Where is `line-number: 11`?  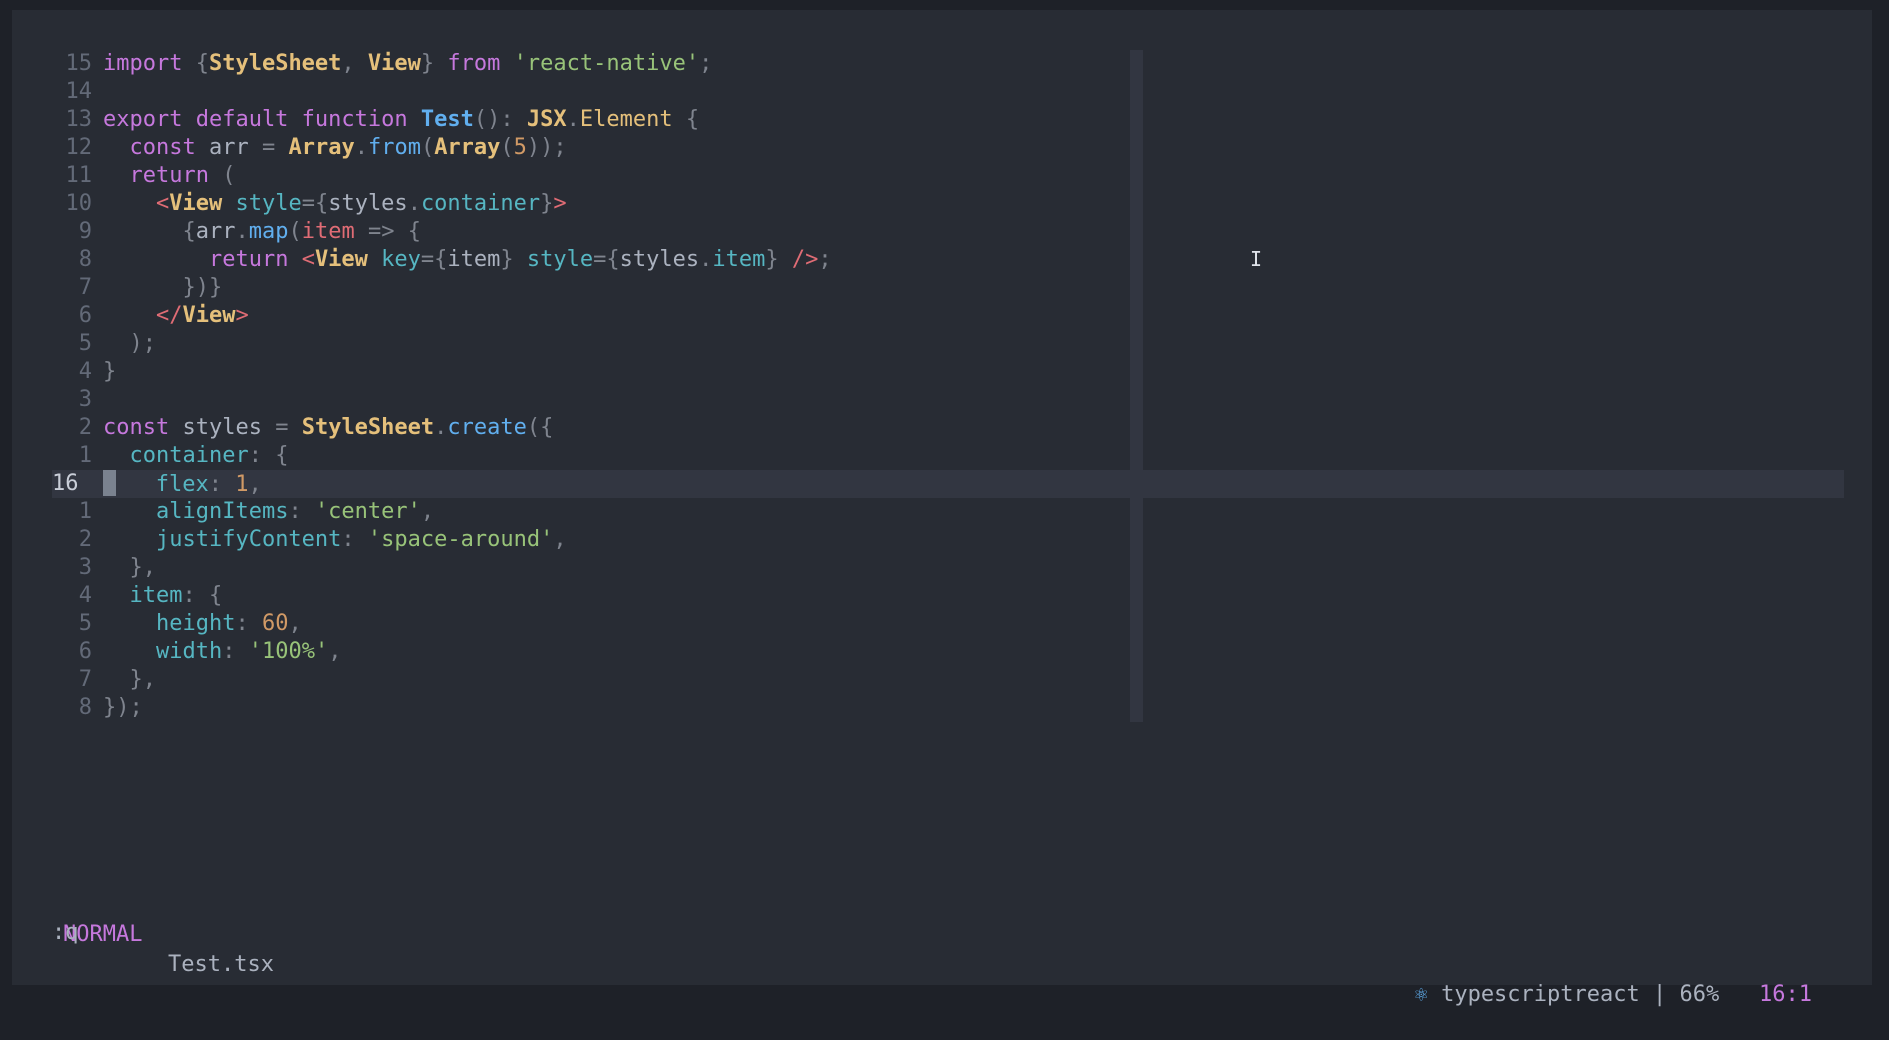
line-number: 11 is located at coordinates (79, 175).